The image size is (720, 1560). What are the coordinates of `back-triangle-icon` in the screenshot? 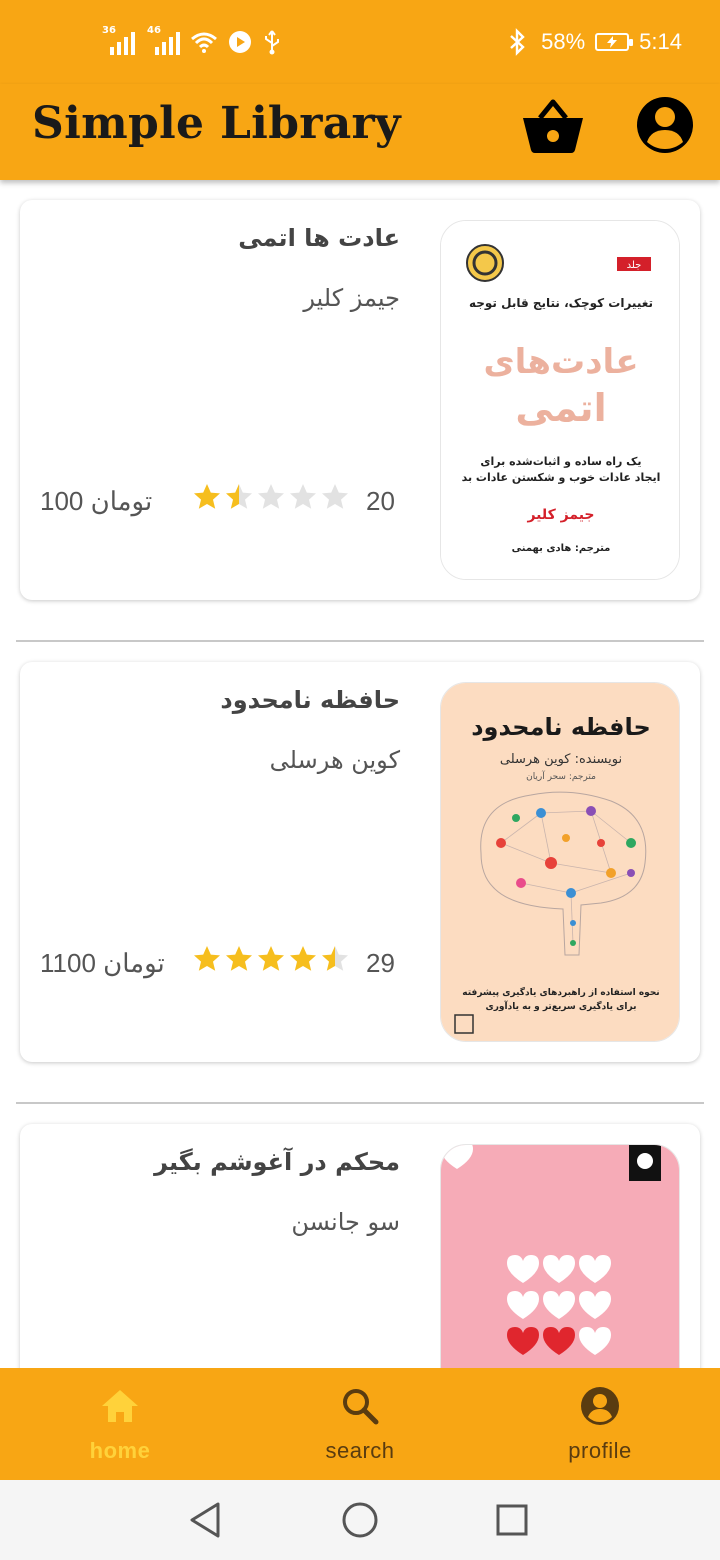 It's located at (206, 1520).